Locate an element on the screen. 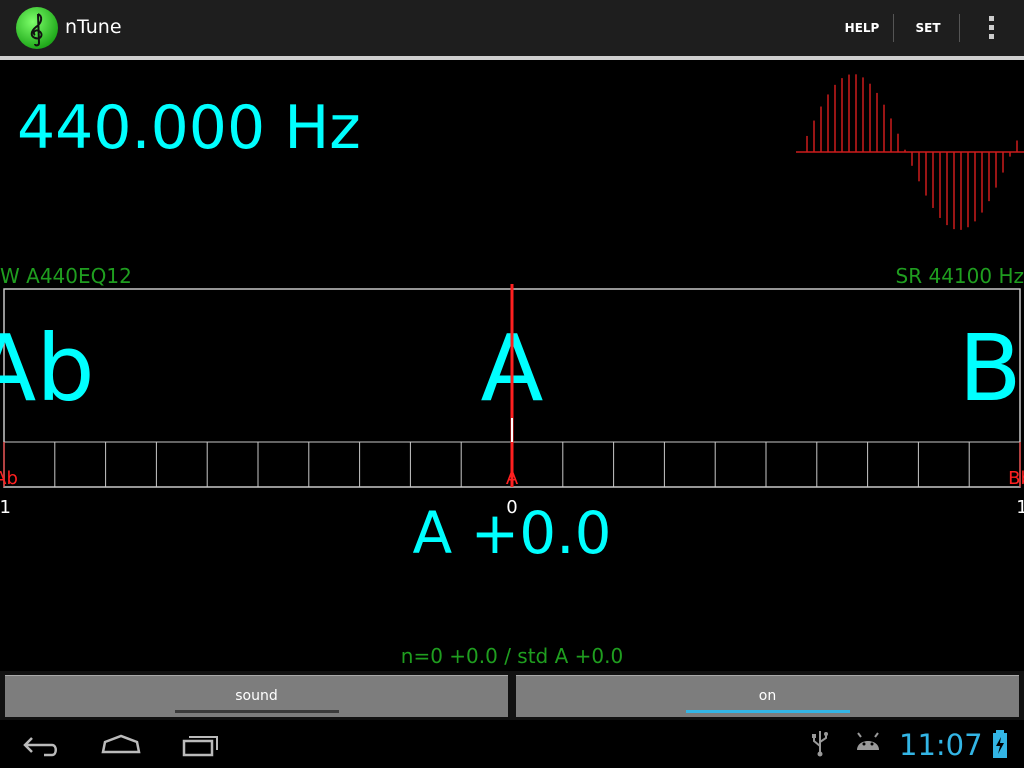 The image size is (1024, 768). on-button-label: on is located at coordinates (767, 696).